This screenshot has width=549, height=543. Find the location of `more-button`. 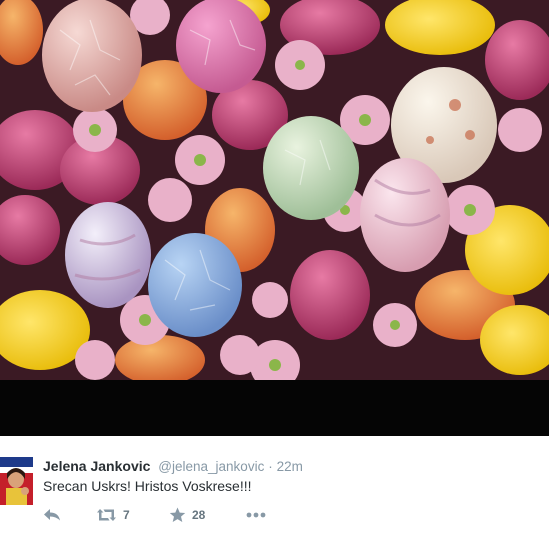

more-button is located at coordinates (256, 515).